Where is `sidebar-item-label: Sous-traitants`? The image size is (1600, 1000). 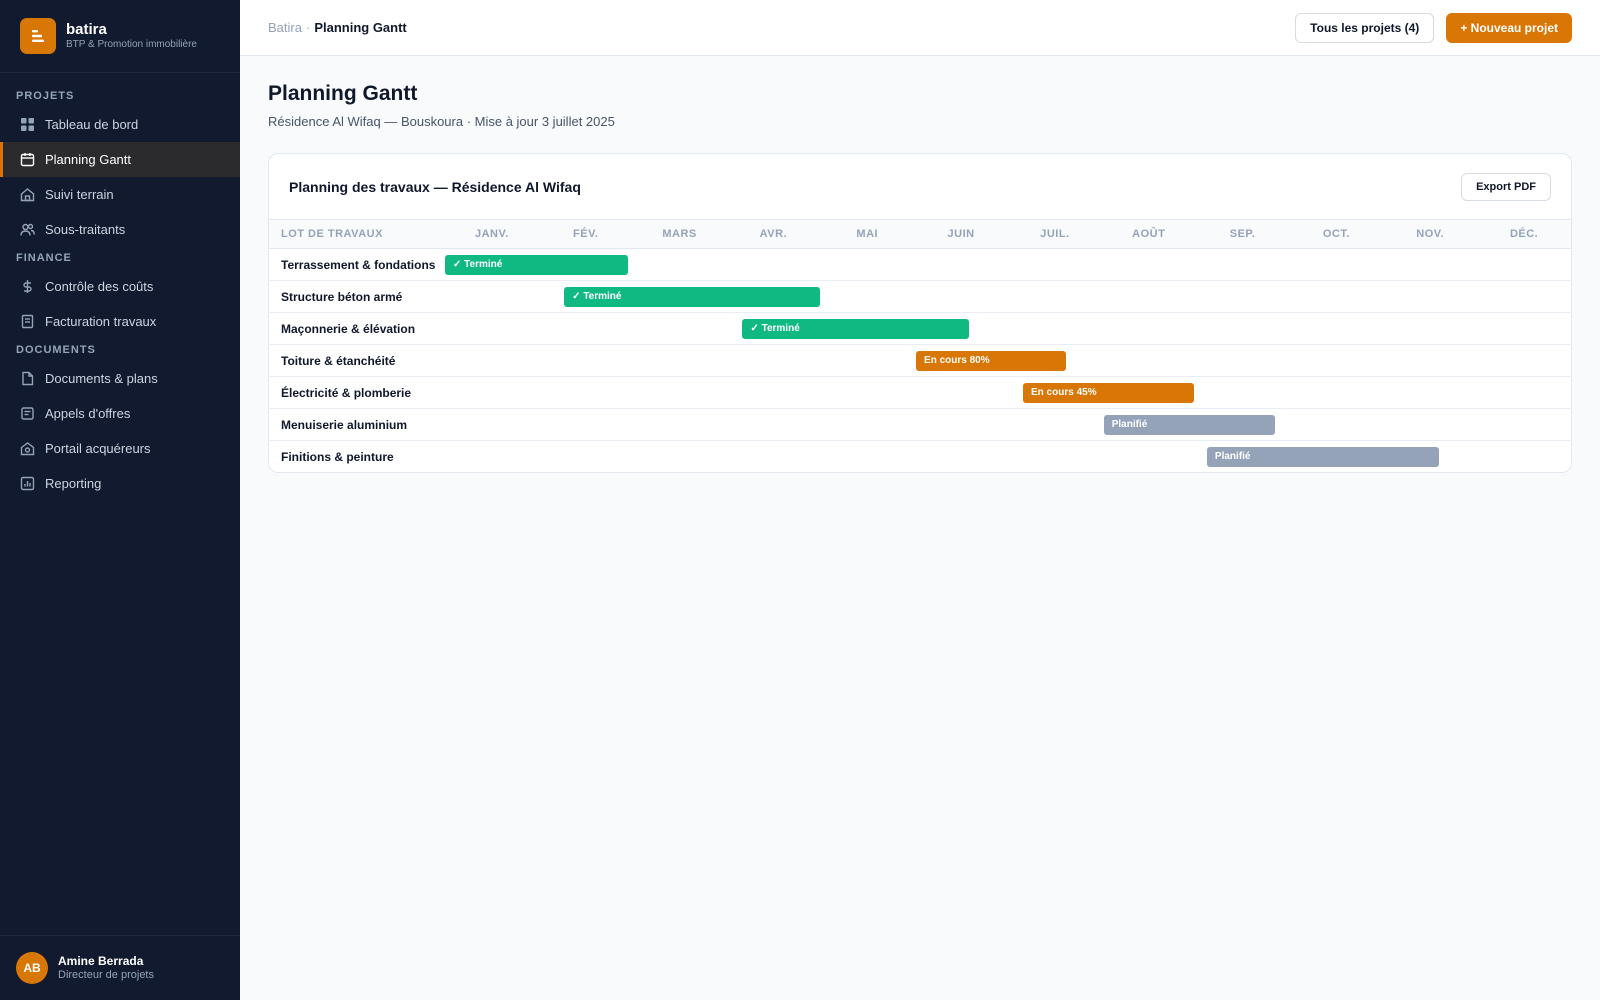 sidebar-item-label: Sous-traitants is located at coordinates (85, 229).